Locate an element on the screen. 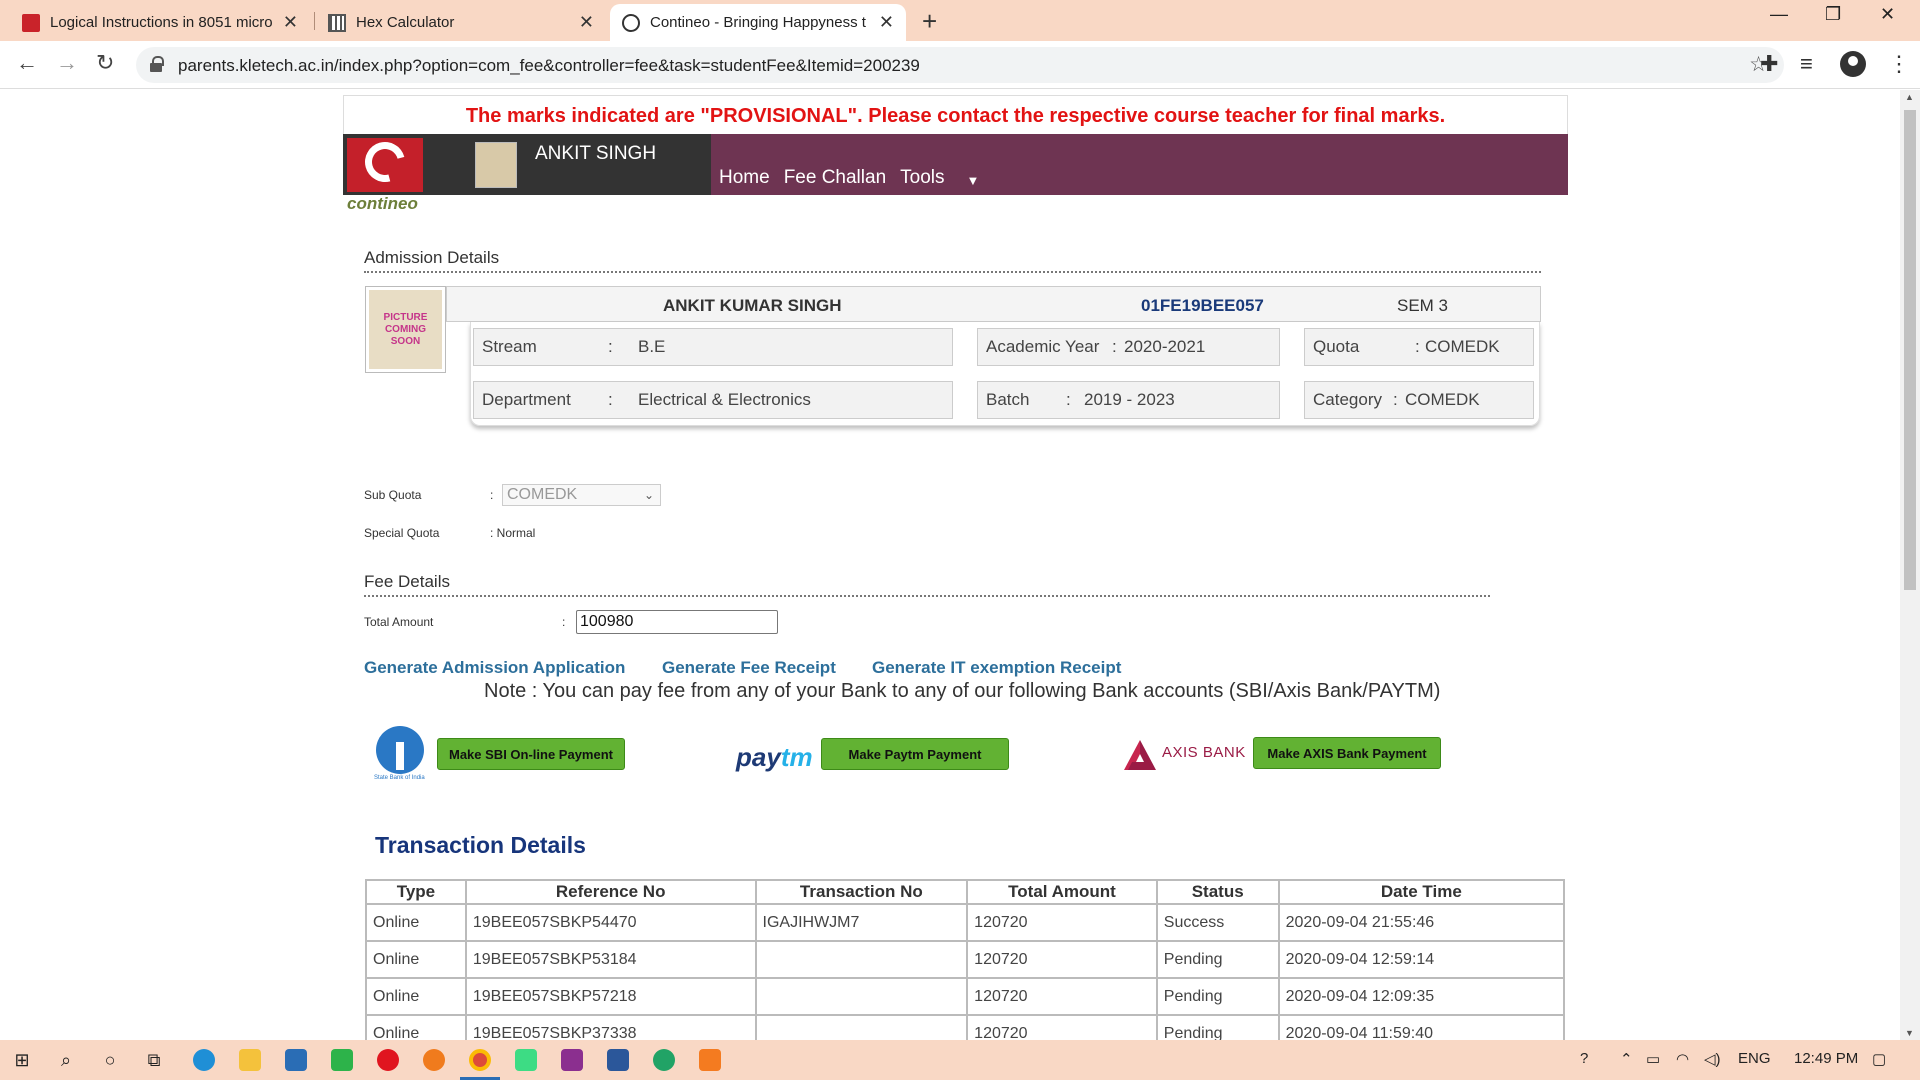  chrome-icon is located at coordinates (480, 1060).